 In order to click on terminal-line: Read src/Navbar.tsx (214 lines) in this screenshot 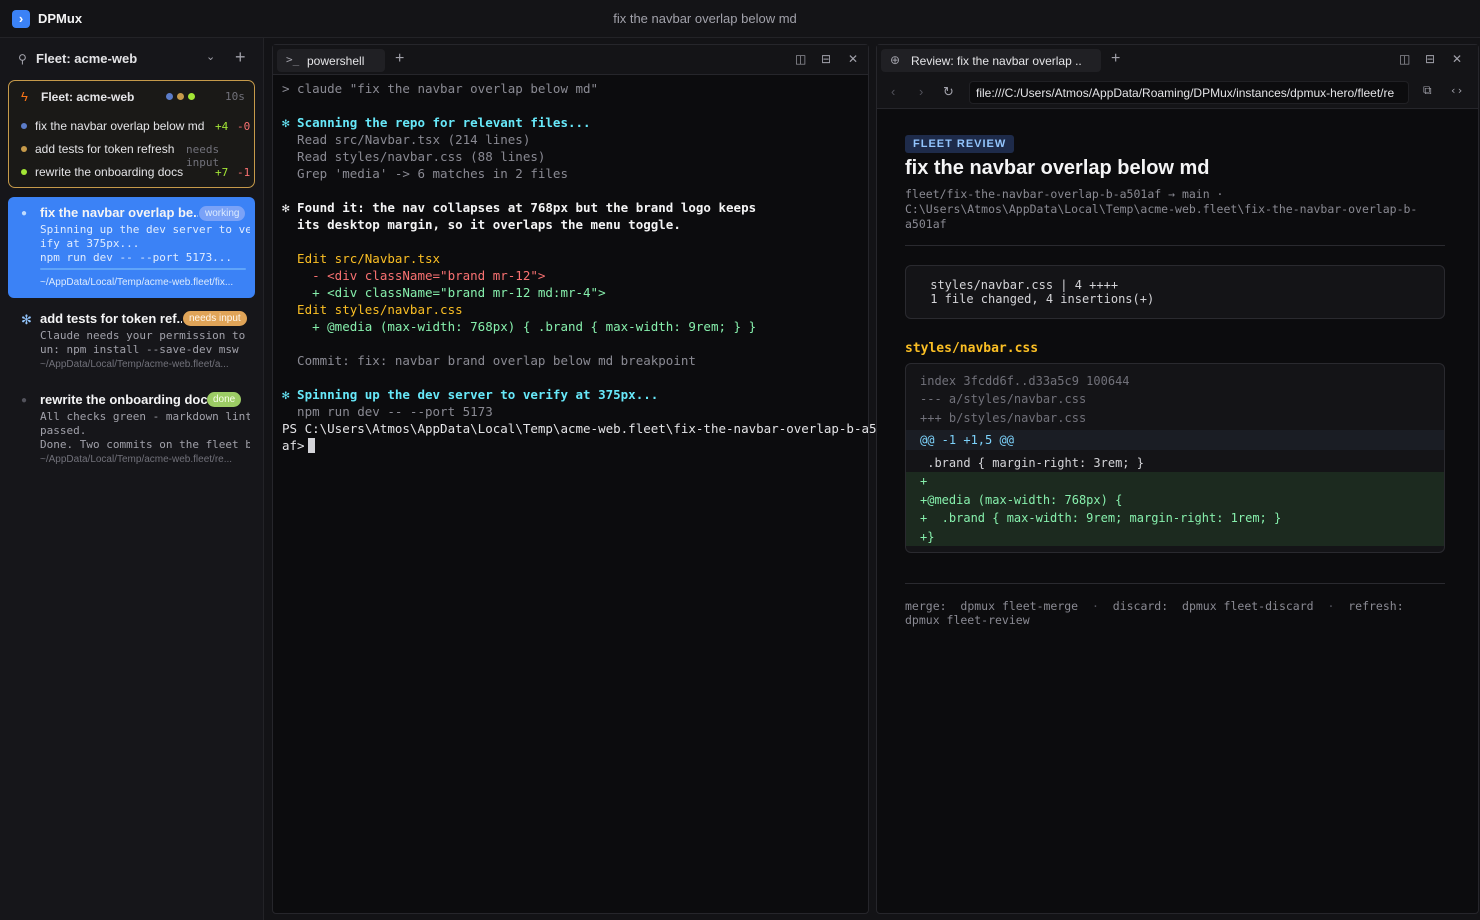, I will do `click(406, 139)`.